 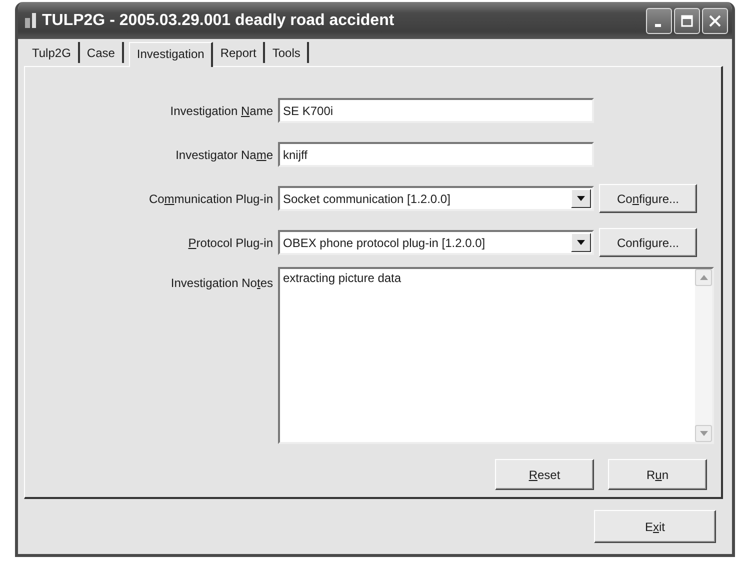 What do you see at coordinates (239, 52) in the screenshot?
I see `tab: Report` at bounding box center [239, 52].